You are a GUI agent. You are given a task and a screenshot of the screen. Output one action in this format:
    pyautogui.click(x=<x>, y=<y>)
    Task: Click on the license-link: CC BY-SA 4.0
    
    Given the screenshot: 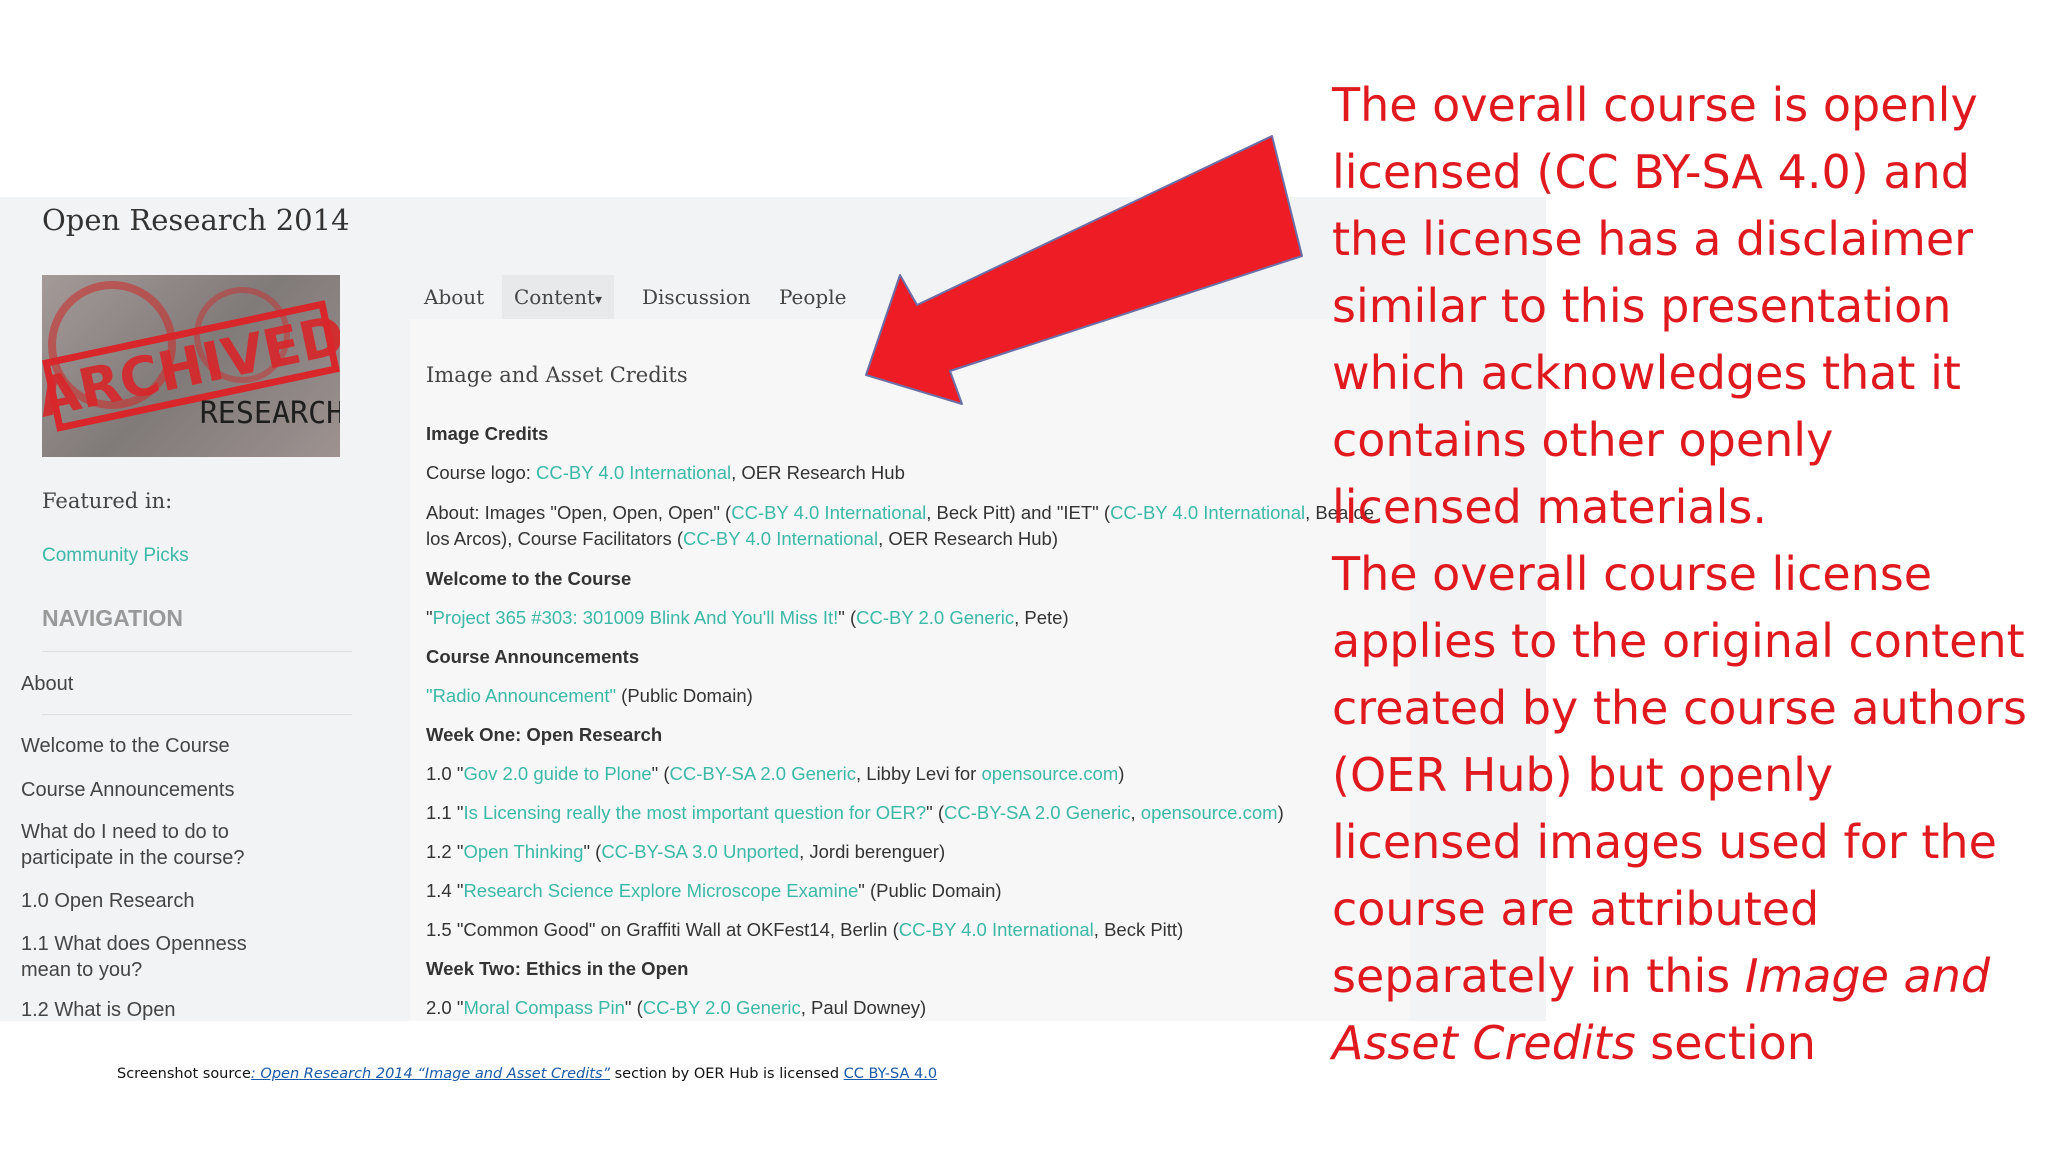 What is the action you would take?
    pyautogui.click(x=890, y=1074)
    